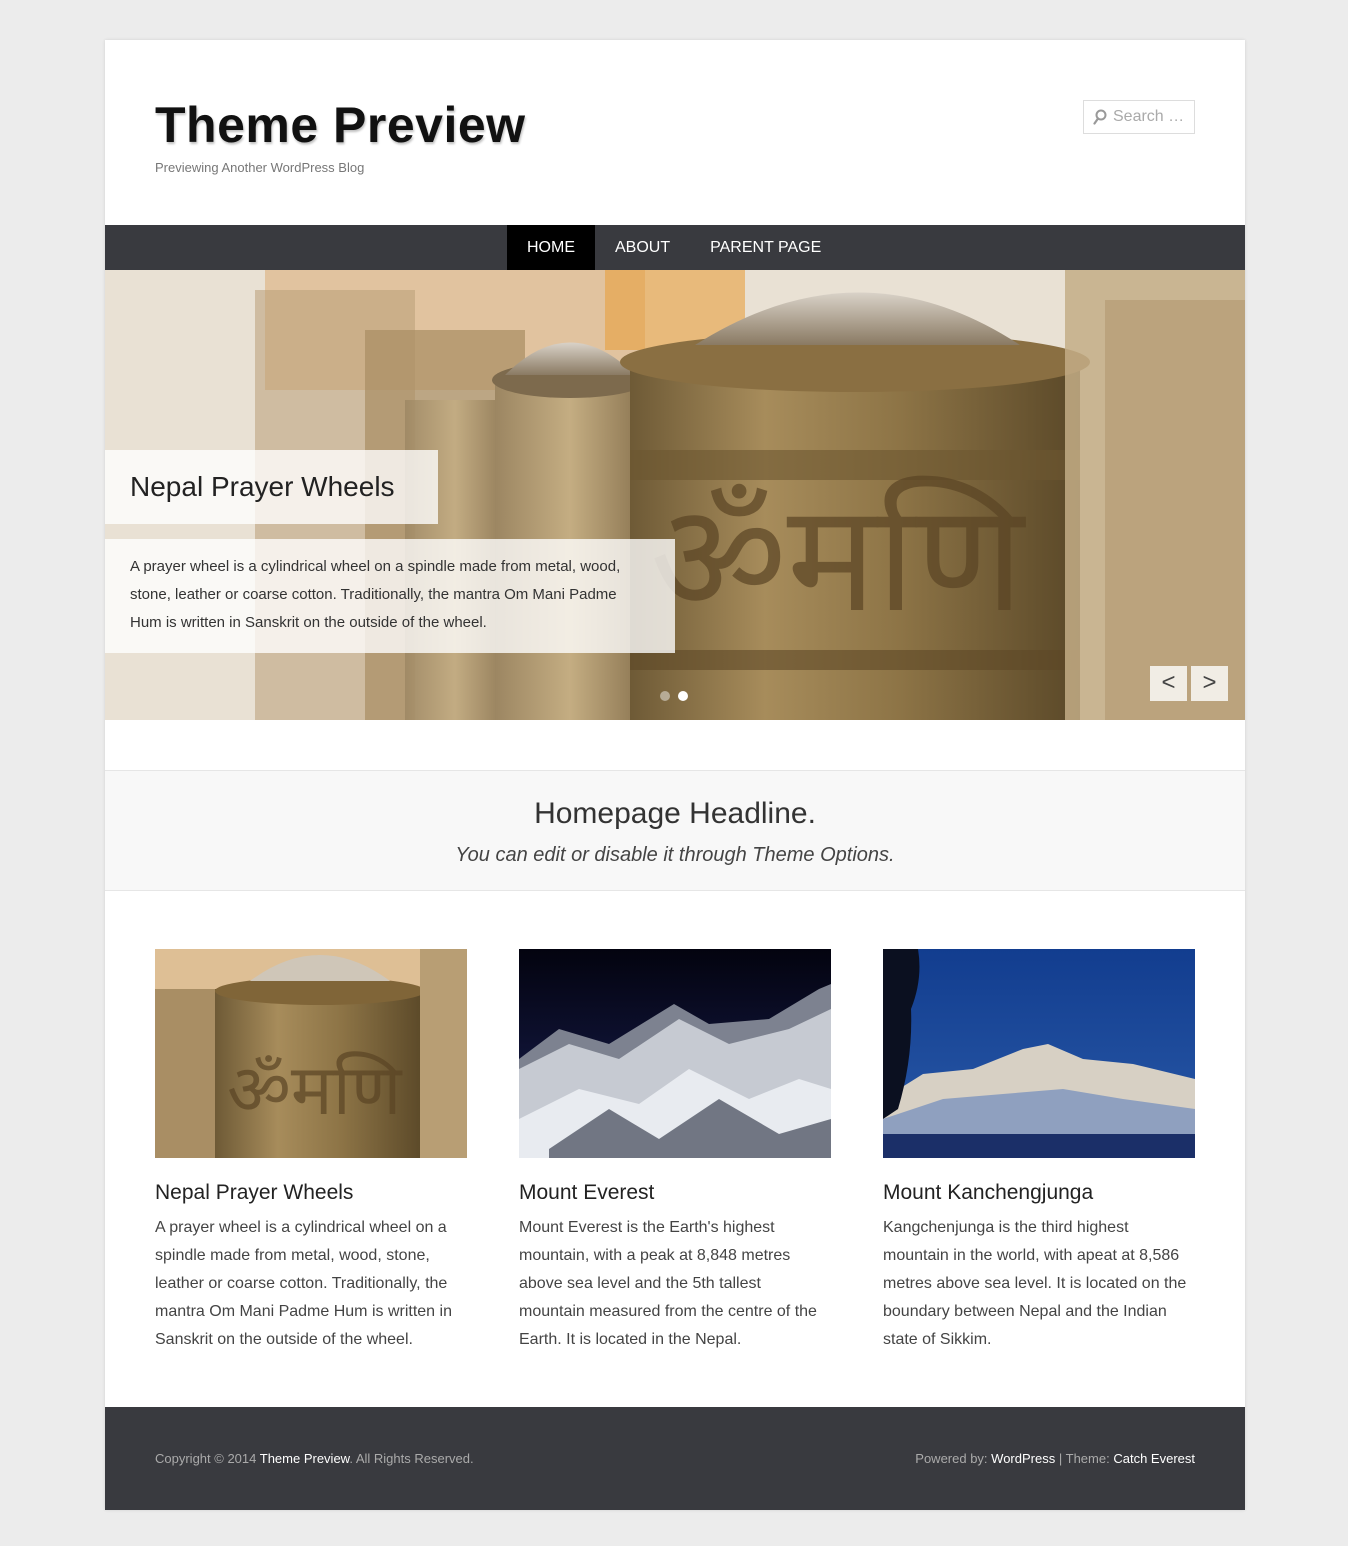  I want to click on site-title: Theme Preview, so click(340, 125).